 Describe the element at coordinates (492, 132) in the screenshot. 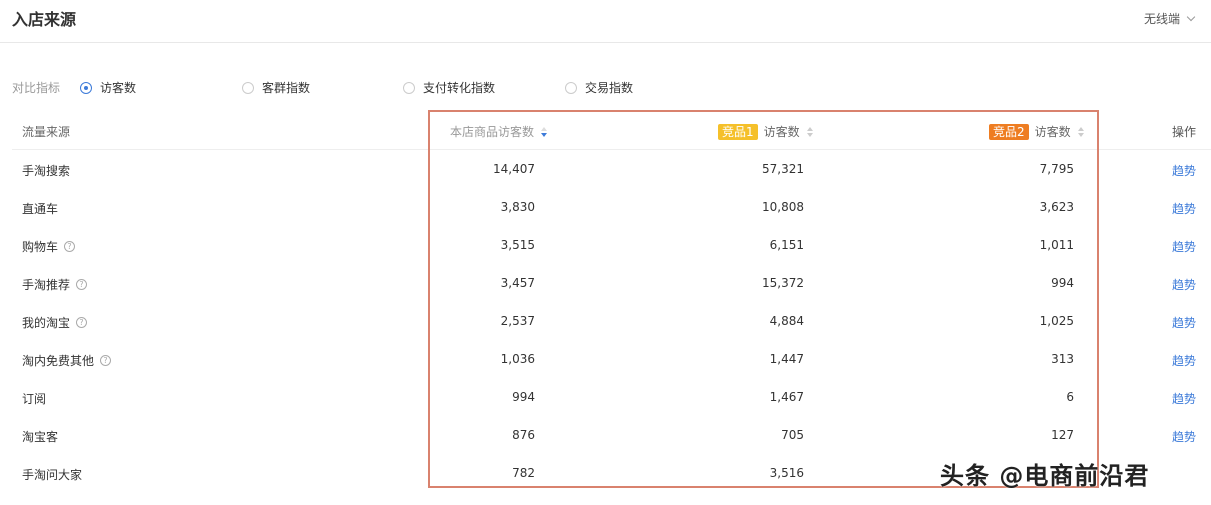

I see `column-header-label: 本店商品访客数` at that location.